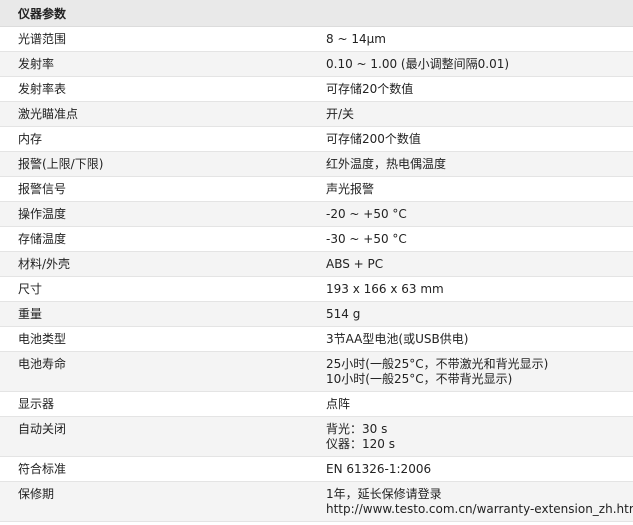 This screenshot has width=633, height=525. Describe the element at coordinates (373, 139) in the screenshot. I see `spec-value-line: 可存储200个数值` at that location.